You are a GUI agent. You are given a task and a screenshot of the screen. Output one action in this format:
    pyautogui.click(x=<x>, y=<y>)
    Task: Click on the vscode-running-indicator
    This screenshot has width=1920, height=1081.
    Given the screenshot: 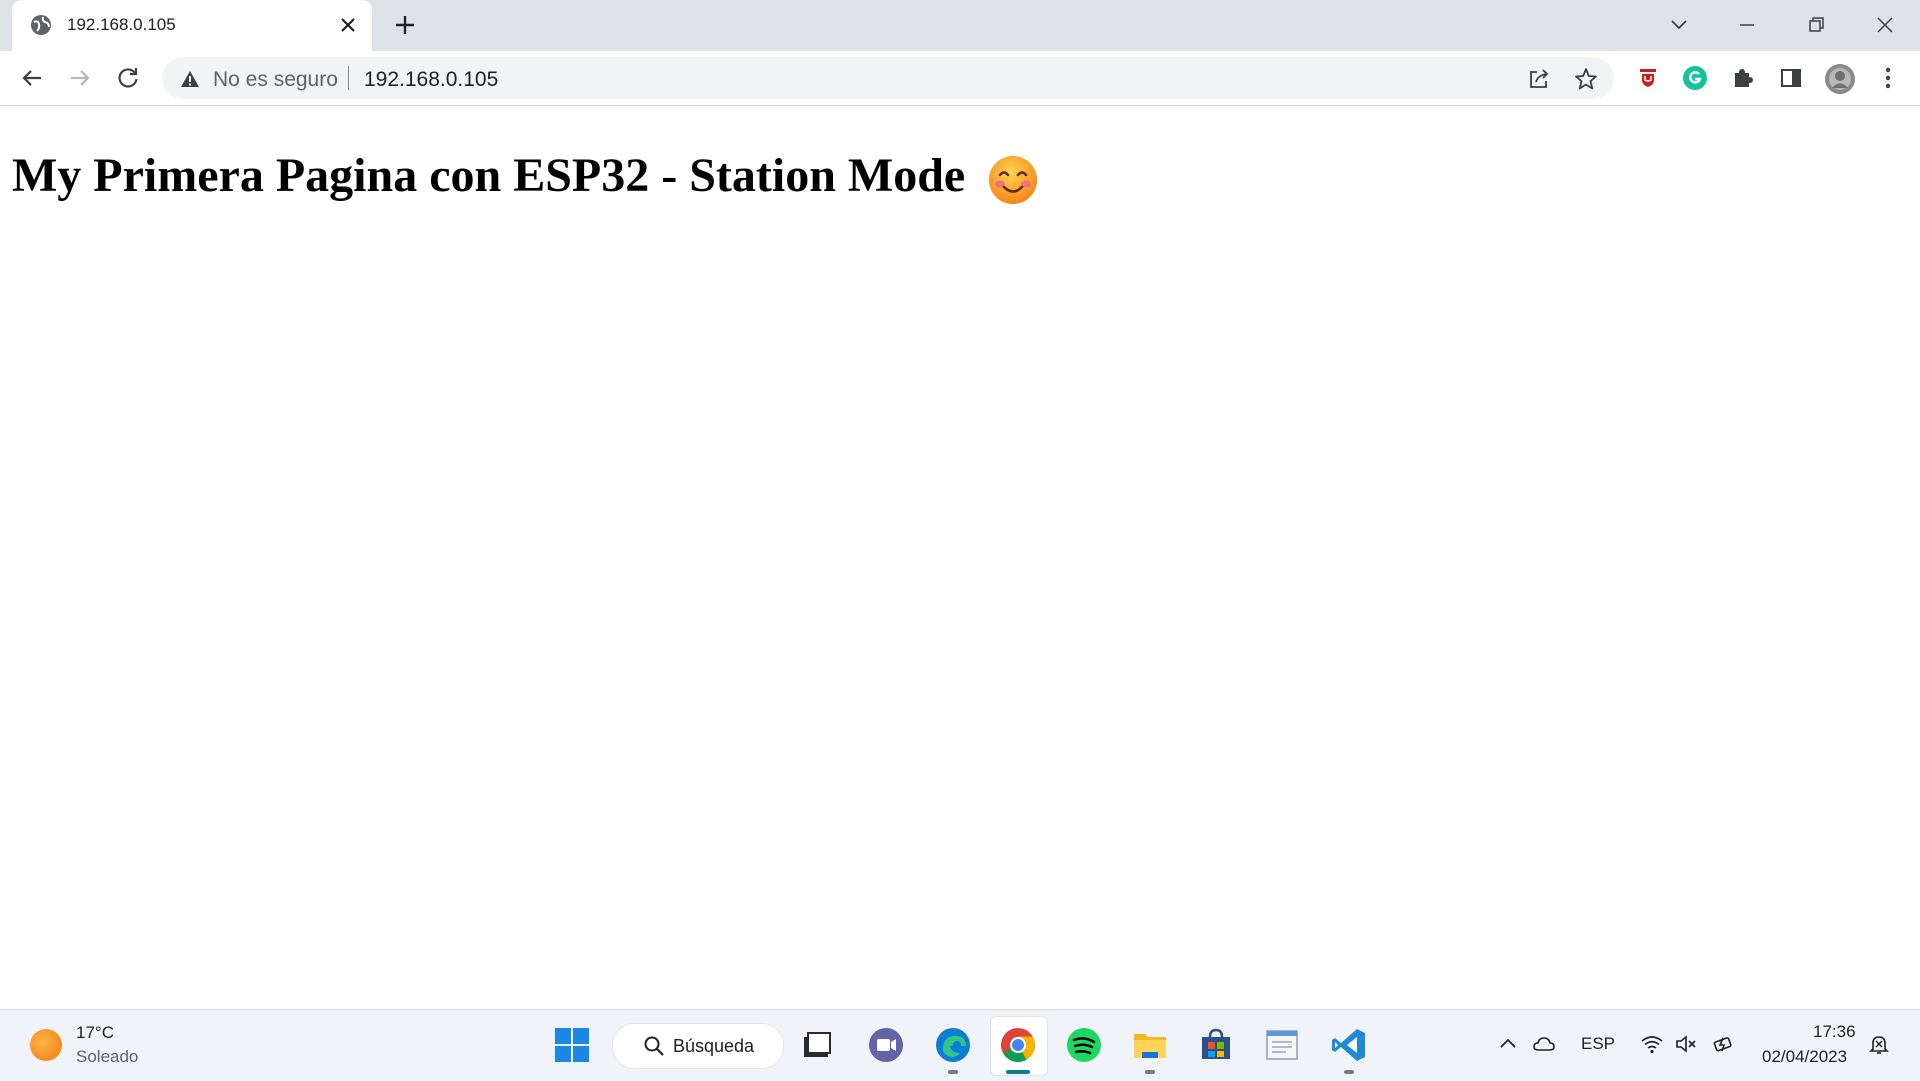 What is the action you would take?
    pyautogui.click(x=1349, y=1072)
    